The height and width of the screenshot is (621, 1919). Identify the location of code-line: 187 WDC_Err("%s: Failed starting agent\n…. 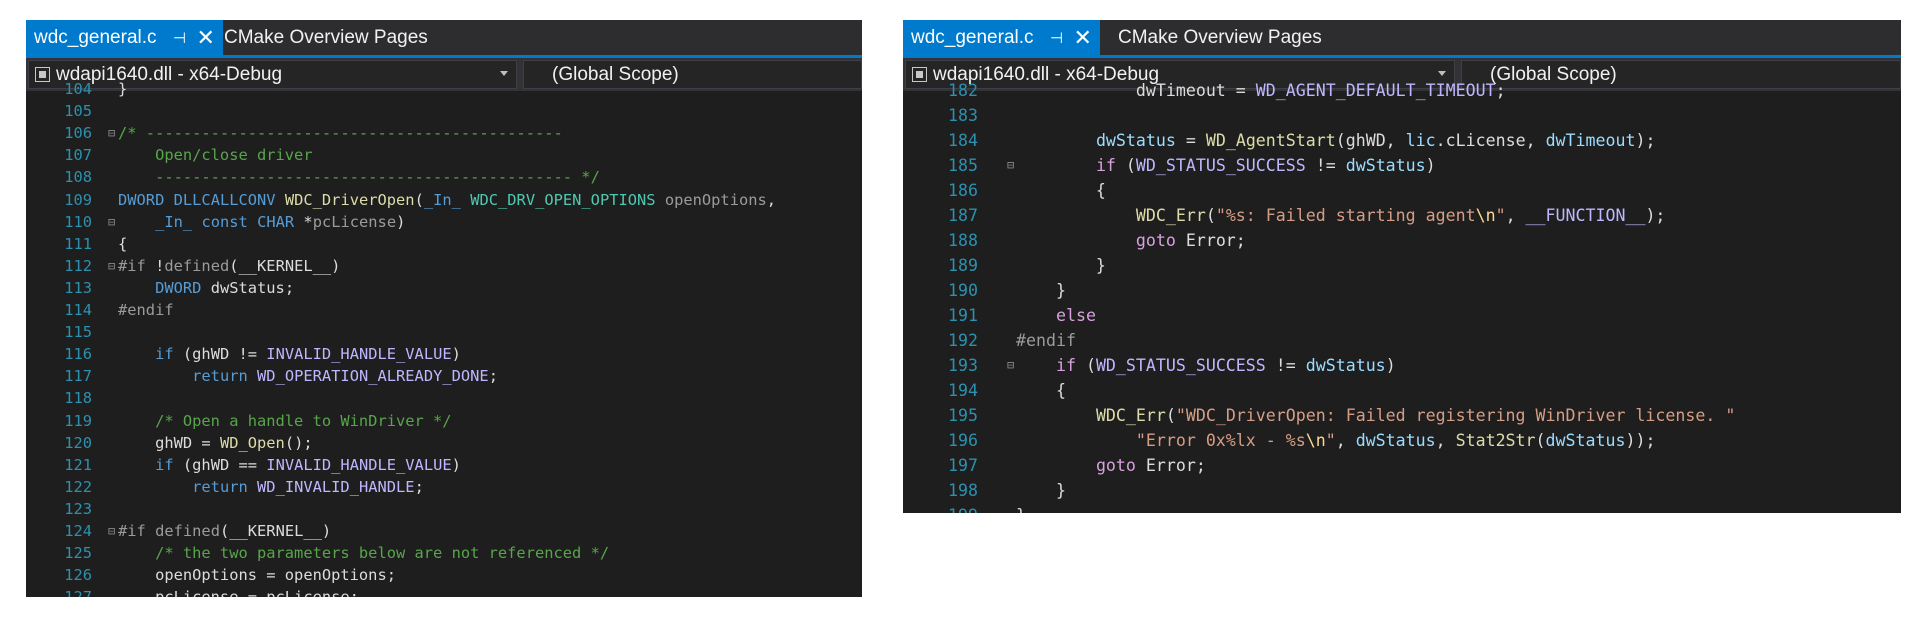
(1402, 215).